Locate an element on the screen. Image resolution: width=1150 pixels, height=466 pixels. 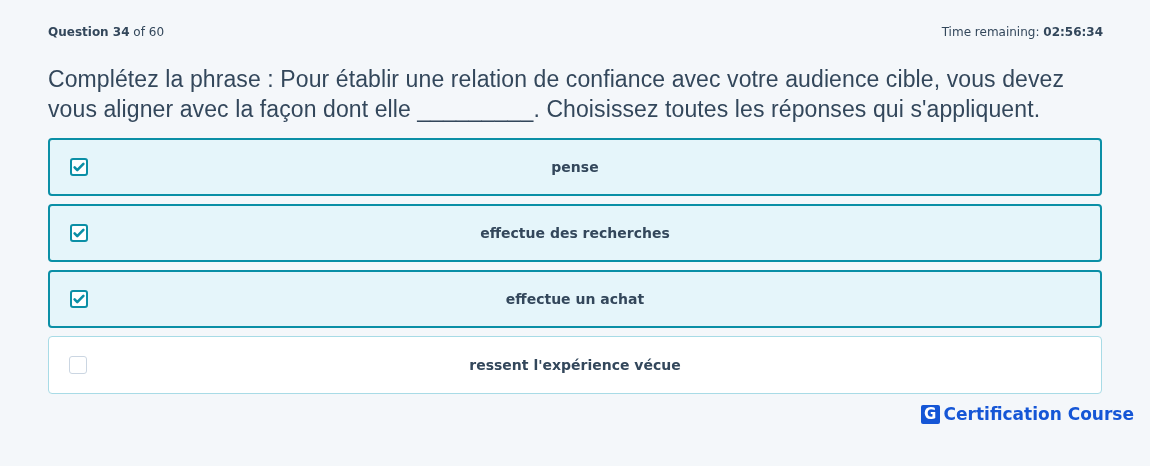
question-text: Complétez la phrase : Pour établir une relation de confiance avec votre audience cible, vous devez vous aligner avec la façon dont elle _________. Choisissez toutes les réponses qui s'appliquent. is located at coordinates (556, 94).